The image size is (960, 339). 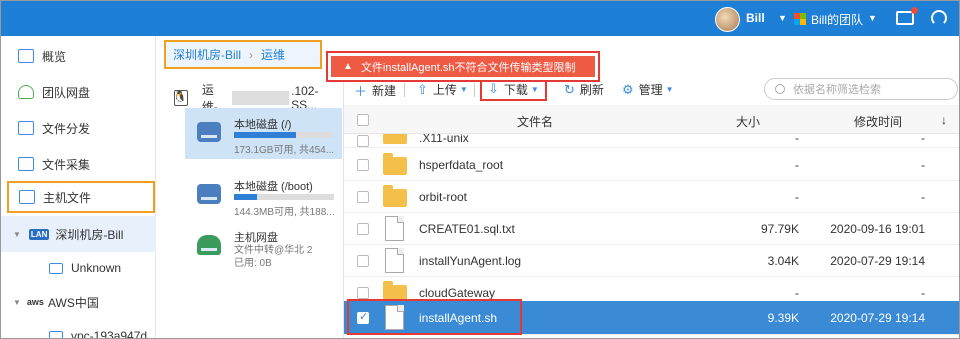 What do you see at coordinates (944, 120) in the screenshot?
I see `sort-arrow-icon: ↓` at bounding box center [944, 120].